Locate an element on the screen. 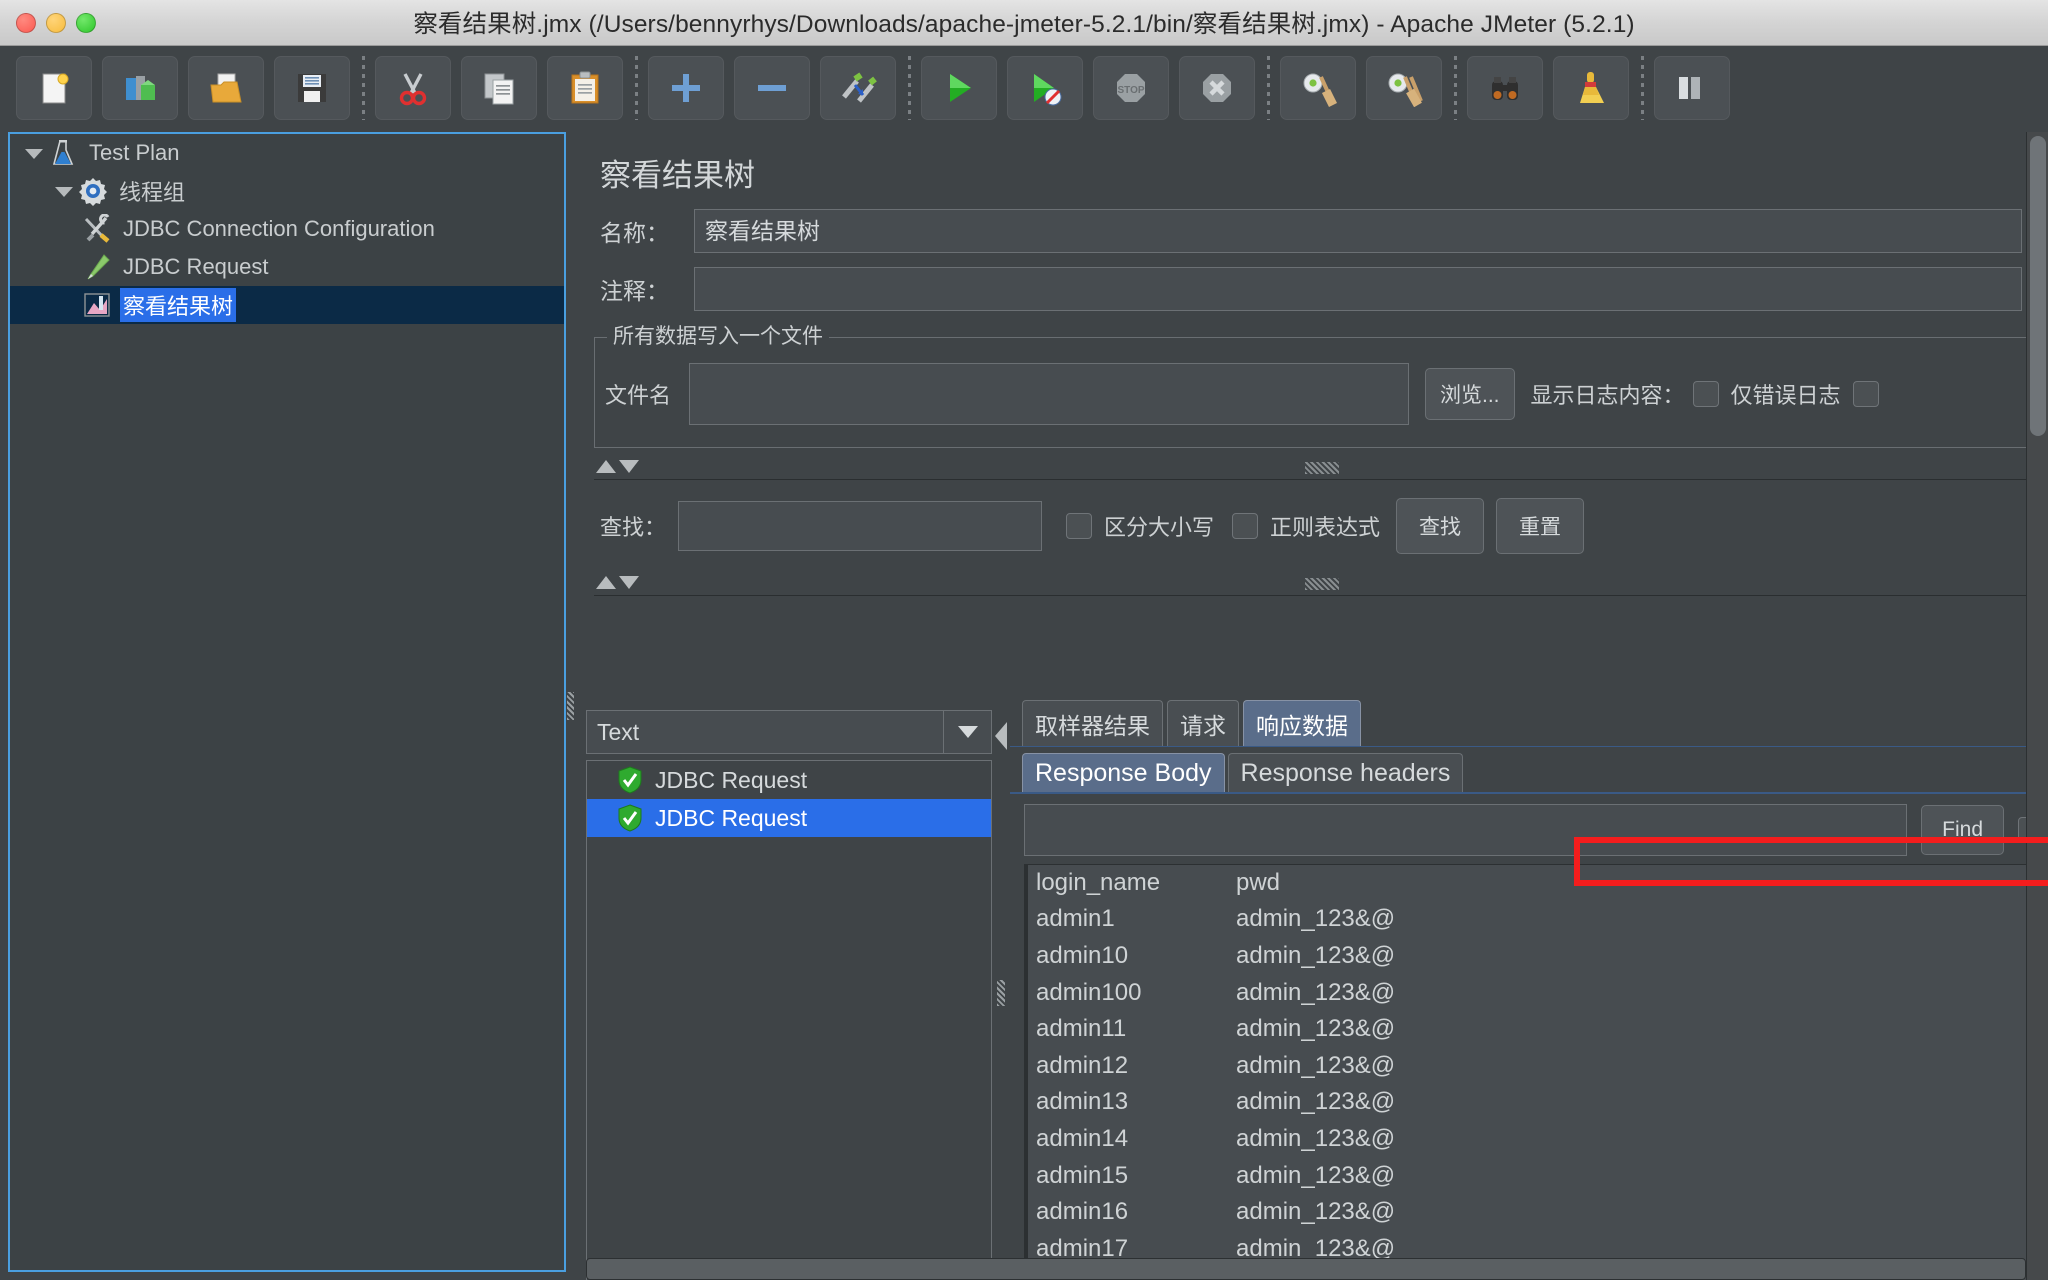 The image size is (2048, 1280). clear-button is located at coordinates (1318, 87).